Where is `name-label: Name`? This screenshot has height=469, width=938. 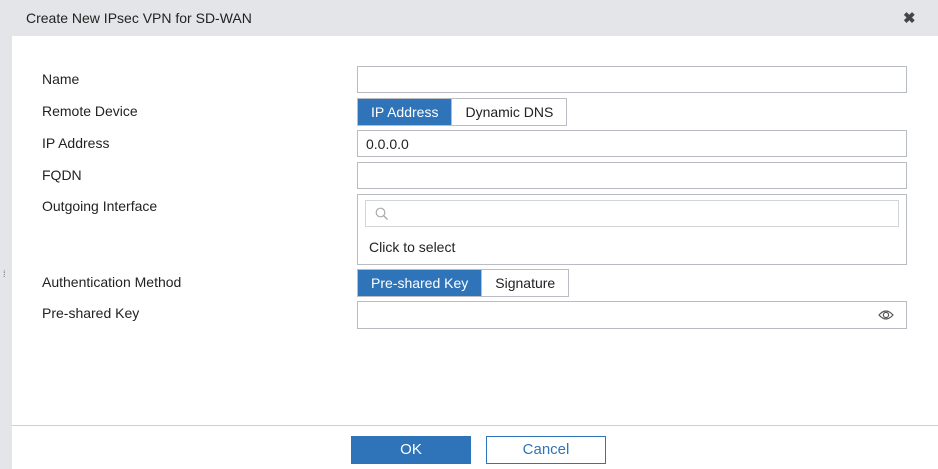
name-label: Name is located at coordinates (61, 79).